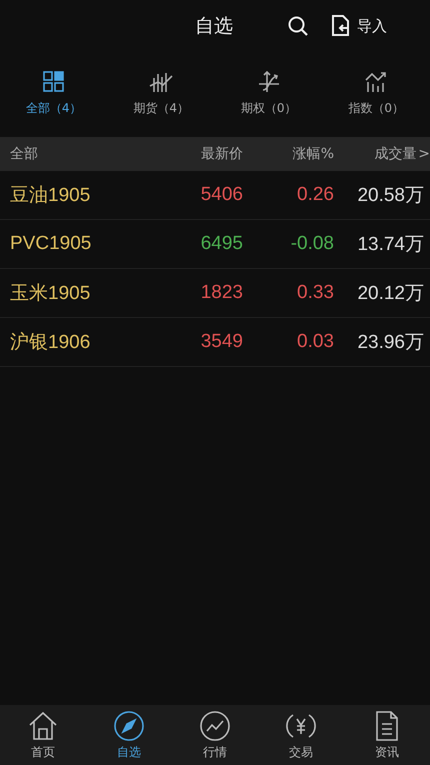 This screenshot has width=430, height=765. Describe the element at coordinates (315, 342) in the screenshot. I see `change-cell-text: 0.03` at that location.